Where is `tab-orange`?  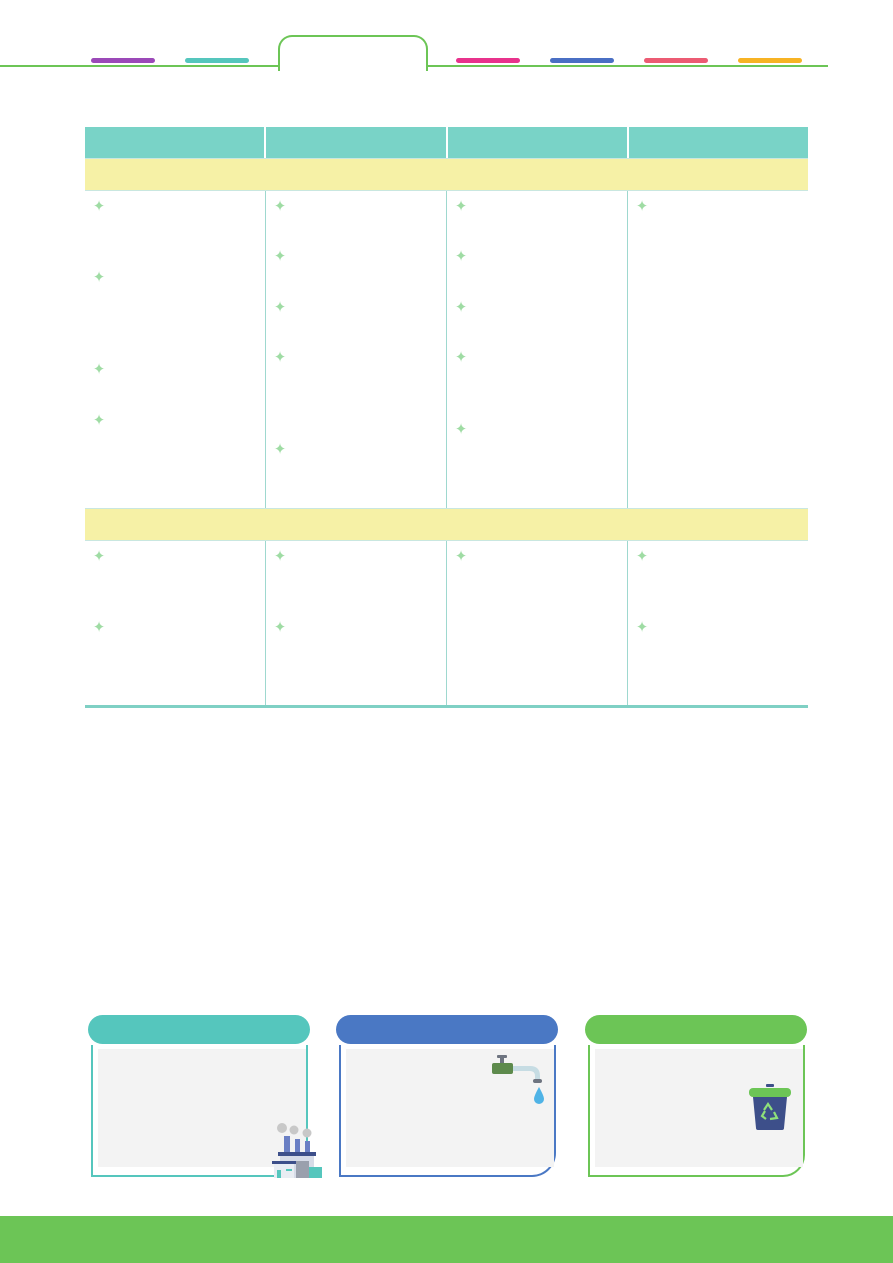
tab-orange is located at coordinates (770, 60).